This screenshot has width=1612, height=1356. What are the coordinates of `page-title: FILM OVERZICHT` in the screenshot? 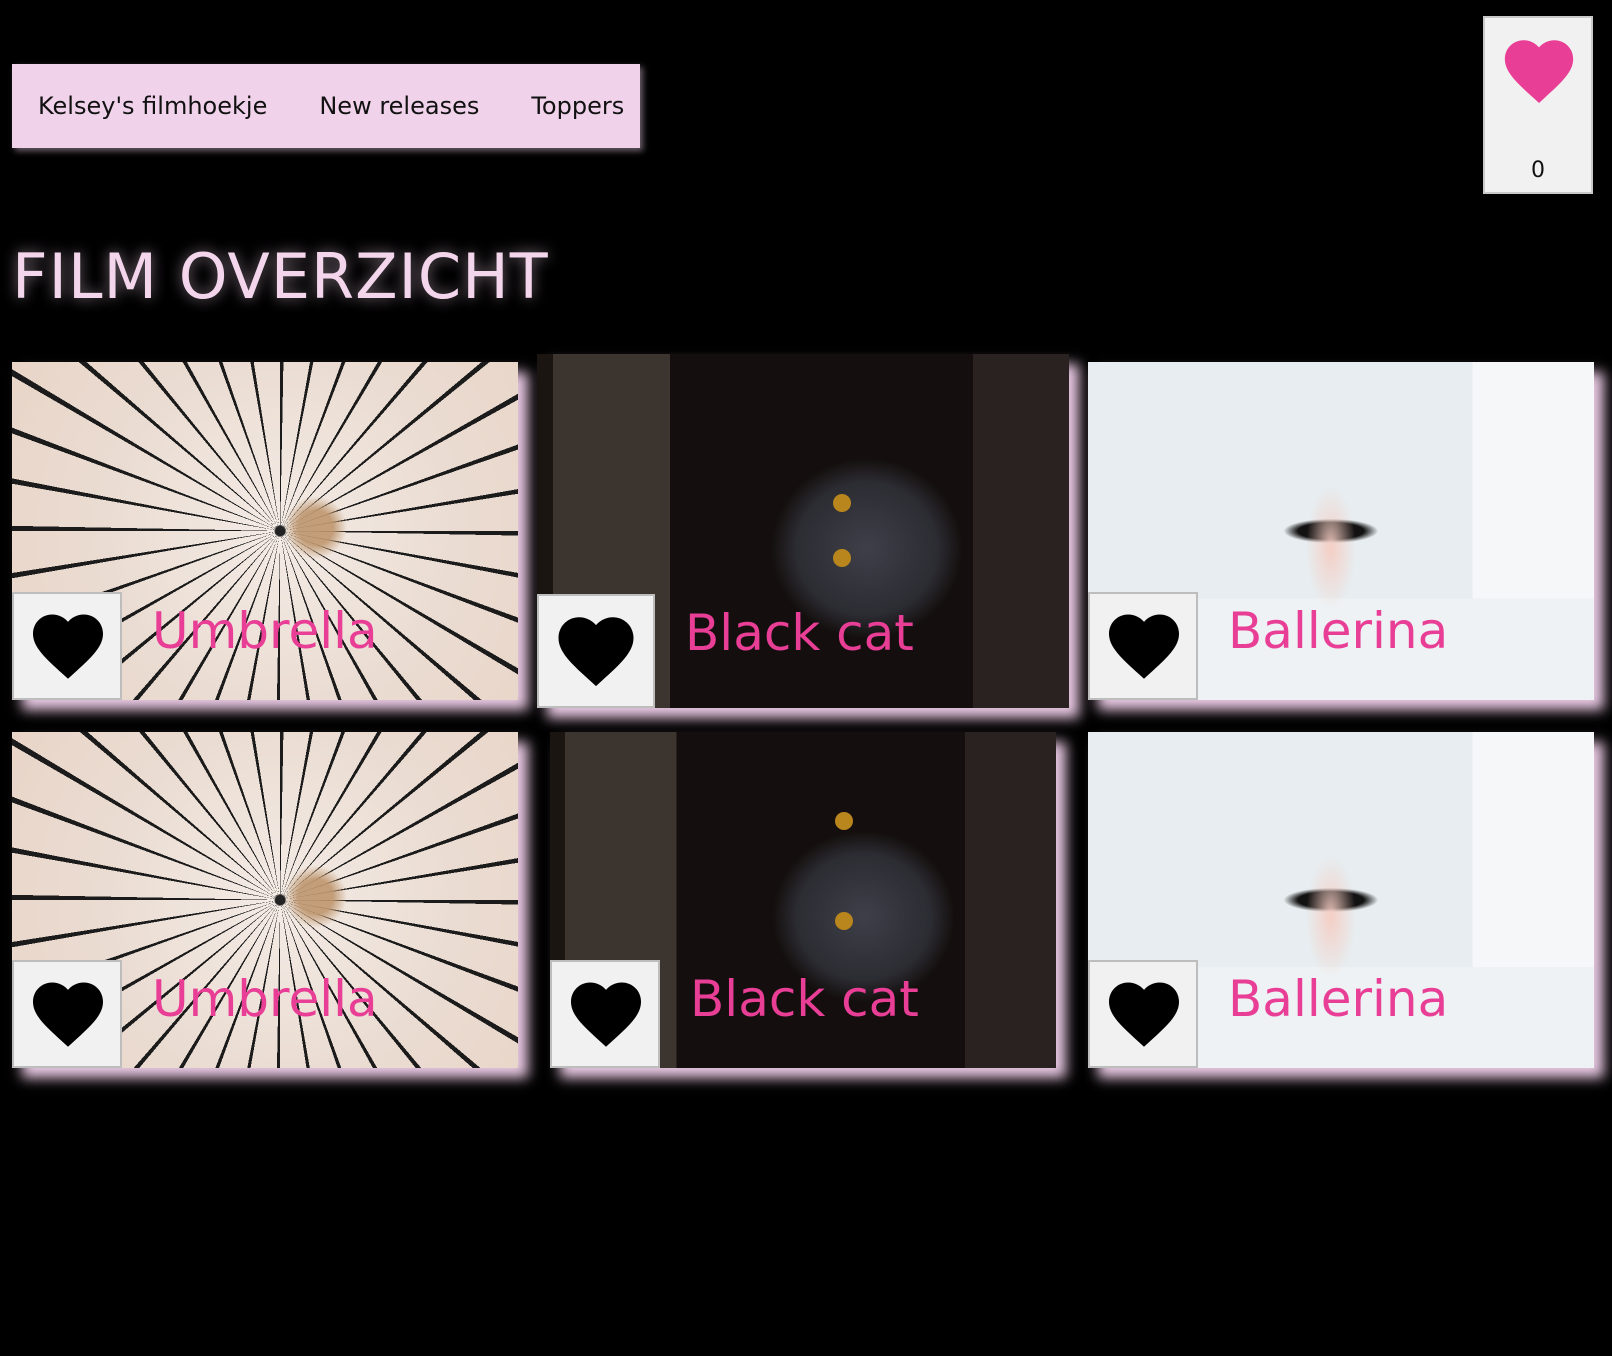 It's located at (280, 276).